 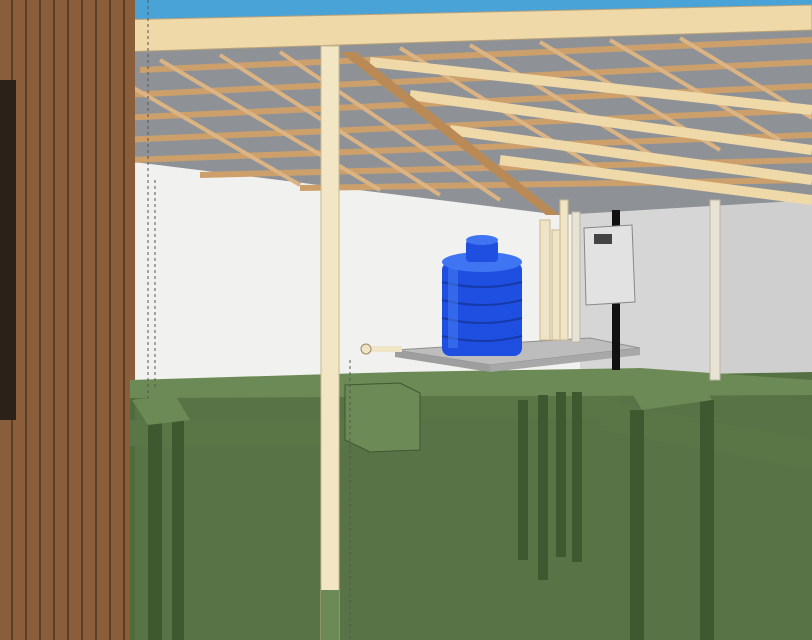 I want to click on window-frame, so click(x=8, y=250).